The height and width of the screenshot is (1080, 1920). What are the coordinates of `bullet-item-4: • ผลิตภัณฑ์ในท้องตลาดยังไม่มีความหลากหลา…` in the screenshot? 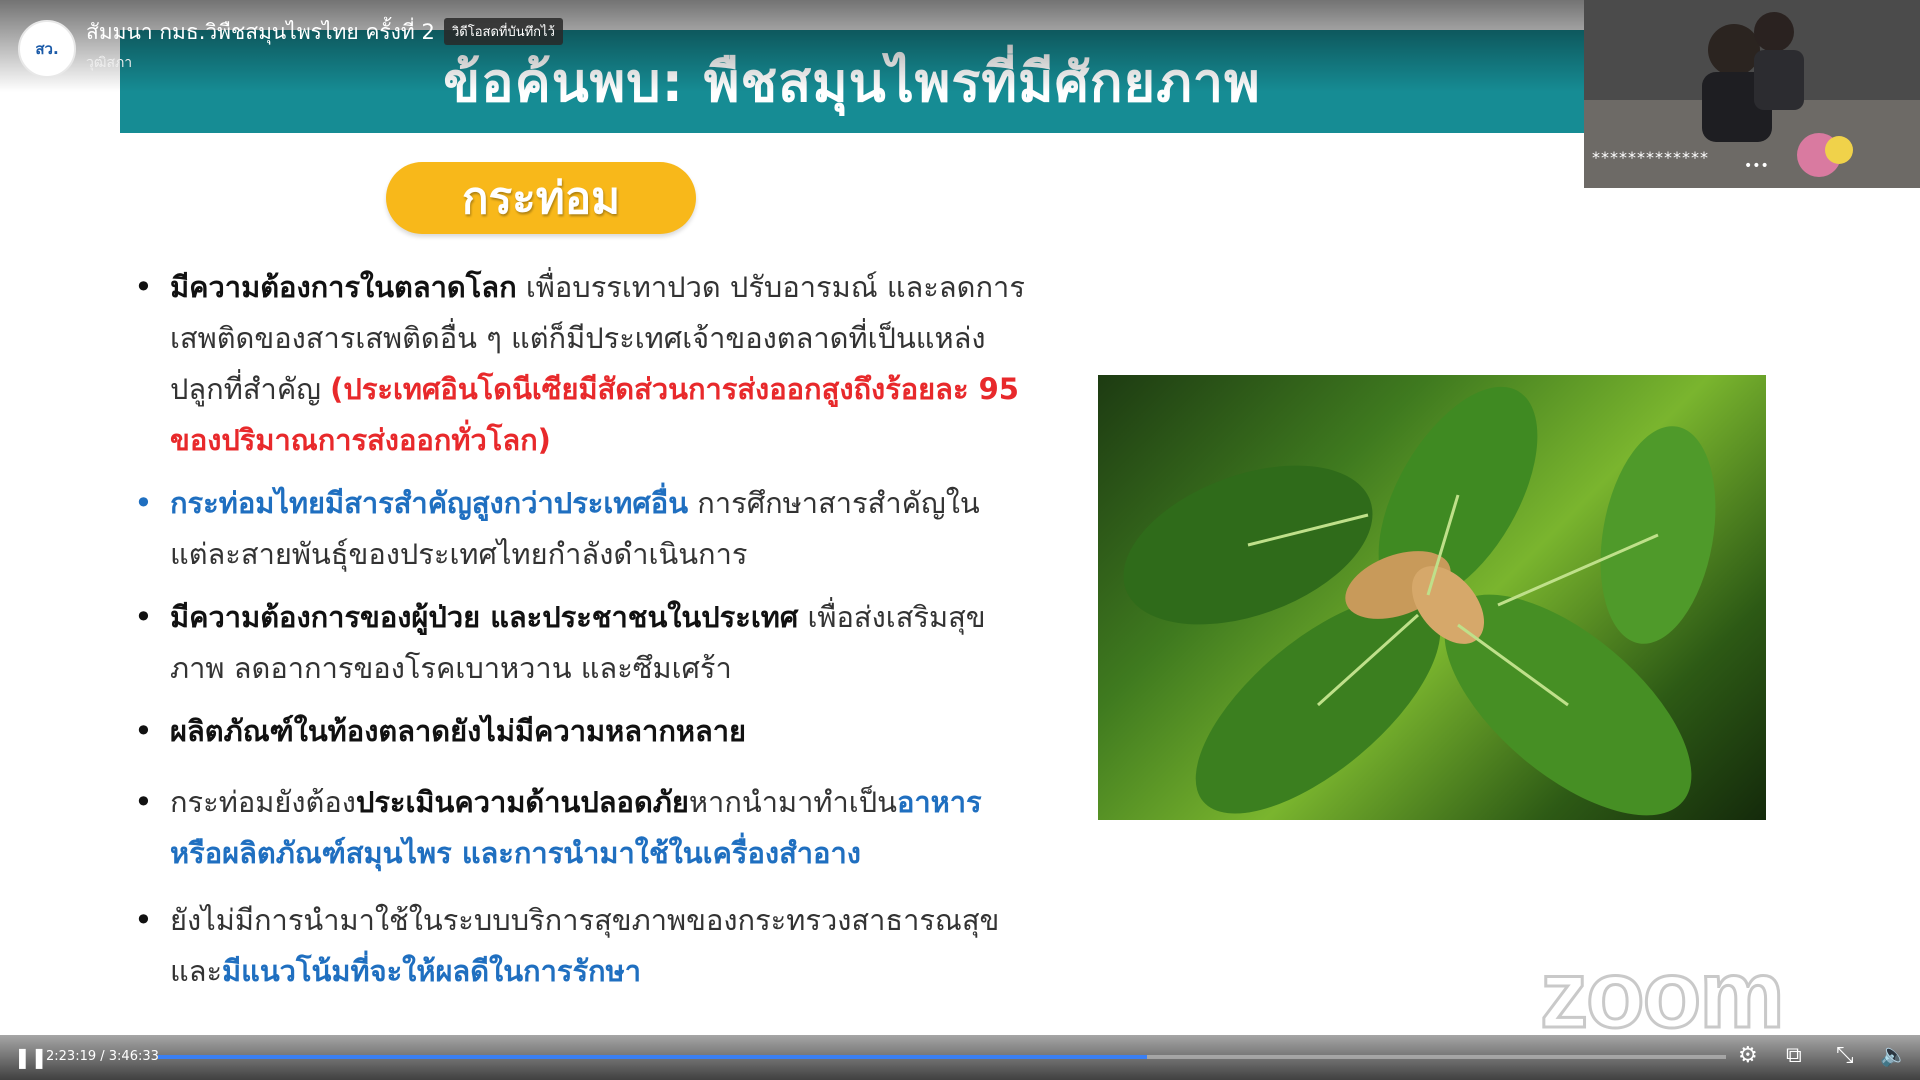 It's located at (580, 731).